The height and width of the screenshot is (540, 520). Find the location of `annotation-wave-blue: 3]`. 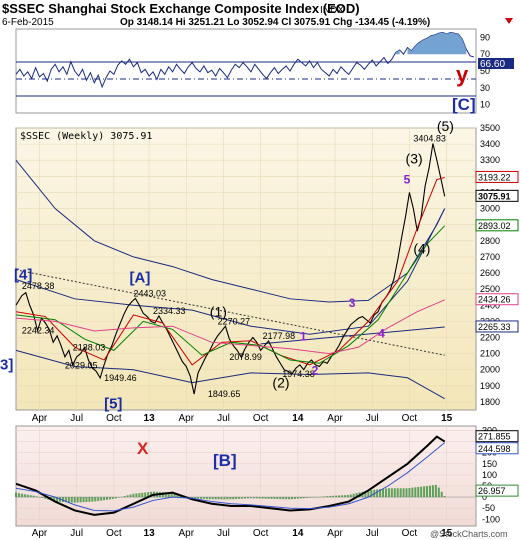

annotation-wave-blue: 3] is located at coordinates (6, 365).